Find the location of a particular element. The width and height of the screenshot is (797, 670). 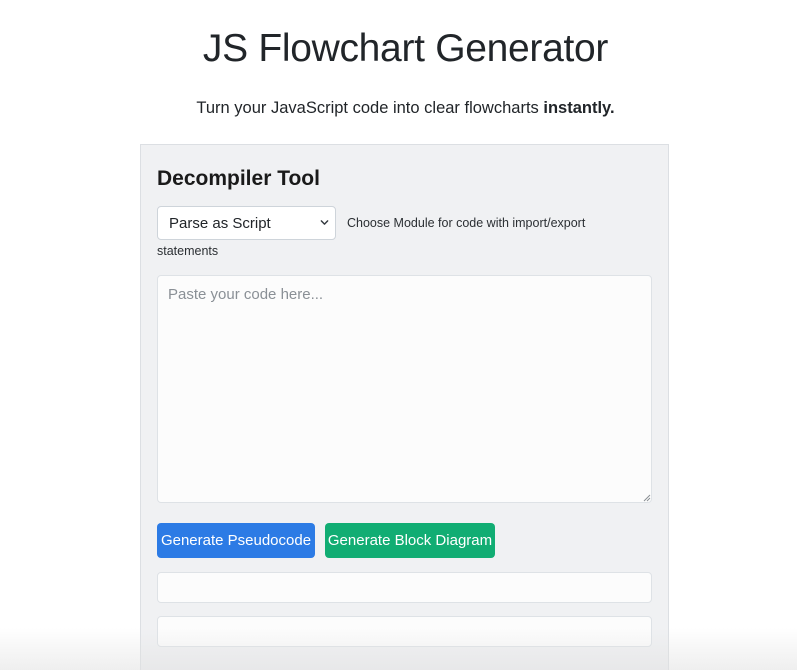

resize-handle-icon is located at coordinates (647, 498).